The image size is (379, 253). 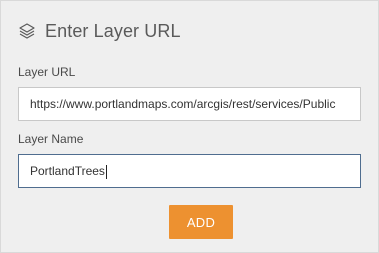 I want to click on layer-name-label: Layer Name, so click(x=51, y=139).